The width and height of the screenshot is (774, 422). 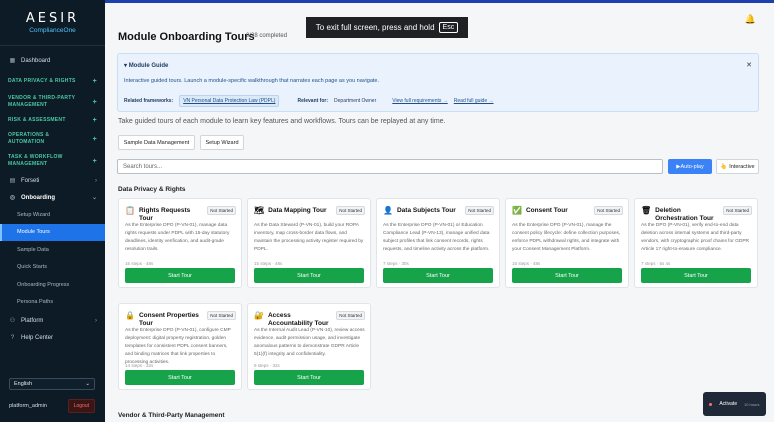 What do you see at coordinates (52, 232) in the screenshot?
I see `sidebar-sub-module-tours: Module Tours` at bounding box center [52, 232].